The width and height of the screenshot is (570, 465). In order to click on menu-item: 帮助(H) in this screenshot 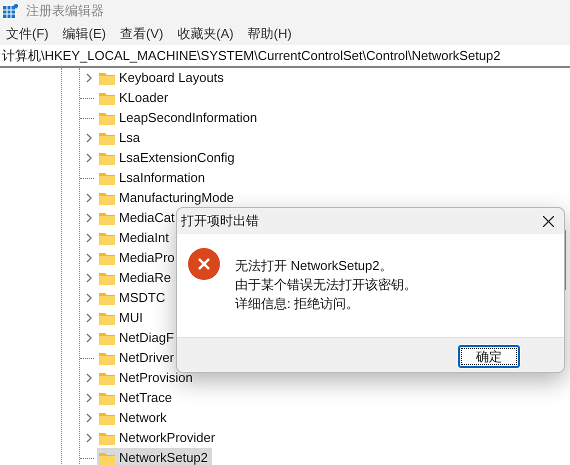, I will do `click(270, 34)`.